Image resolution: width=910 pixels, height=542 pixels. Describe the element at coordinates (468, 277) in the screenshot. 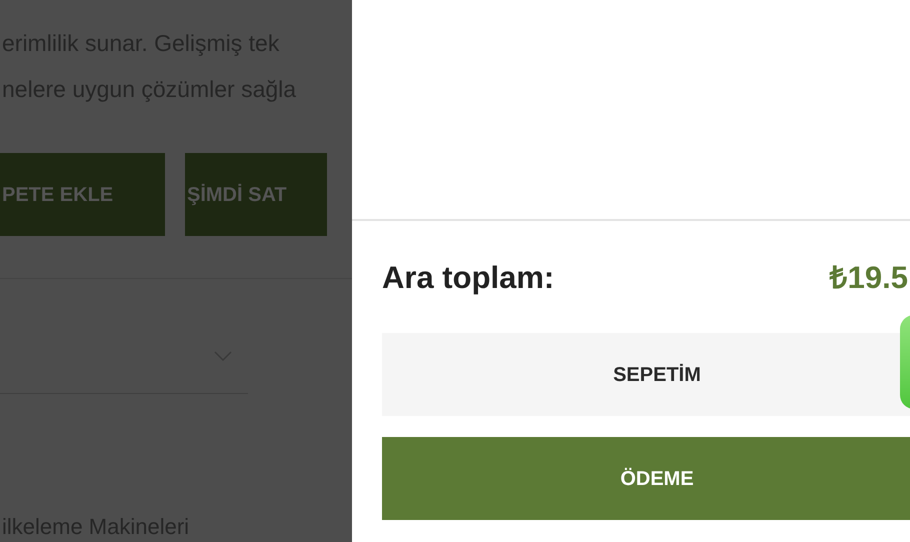

I see `subtotal-label: Ara toplam:` at that location.